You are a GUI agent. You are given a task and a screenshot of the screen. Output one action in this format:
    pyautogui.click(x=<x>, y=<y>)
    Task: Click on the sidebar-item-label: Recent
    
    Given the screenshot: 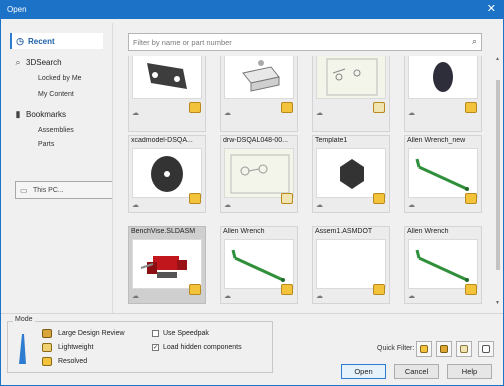 What is the action you would take?
    pyautogui.click(x=41, y=41)
    